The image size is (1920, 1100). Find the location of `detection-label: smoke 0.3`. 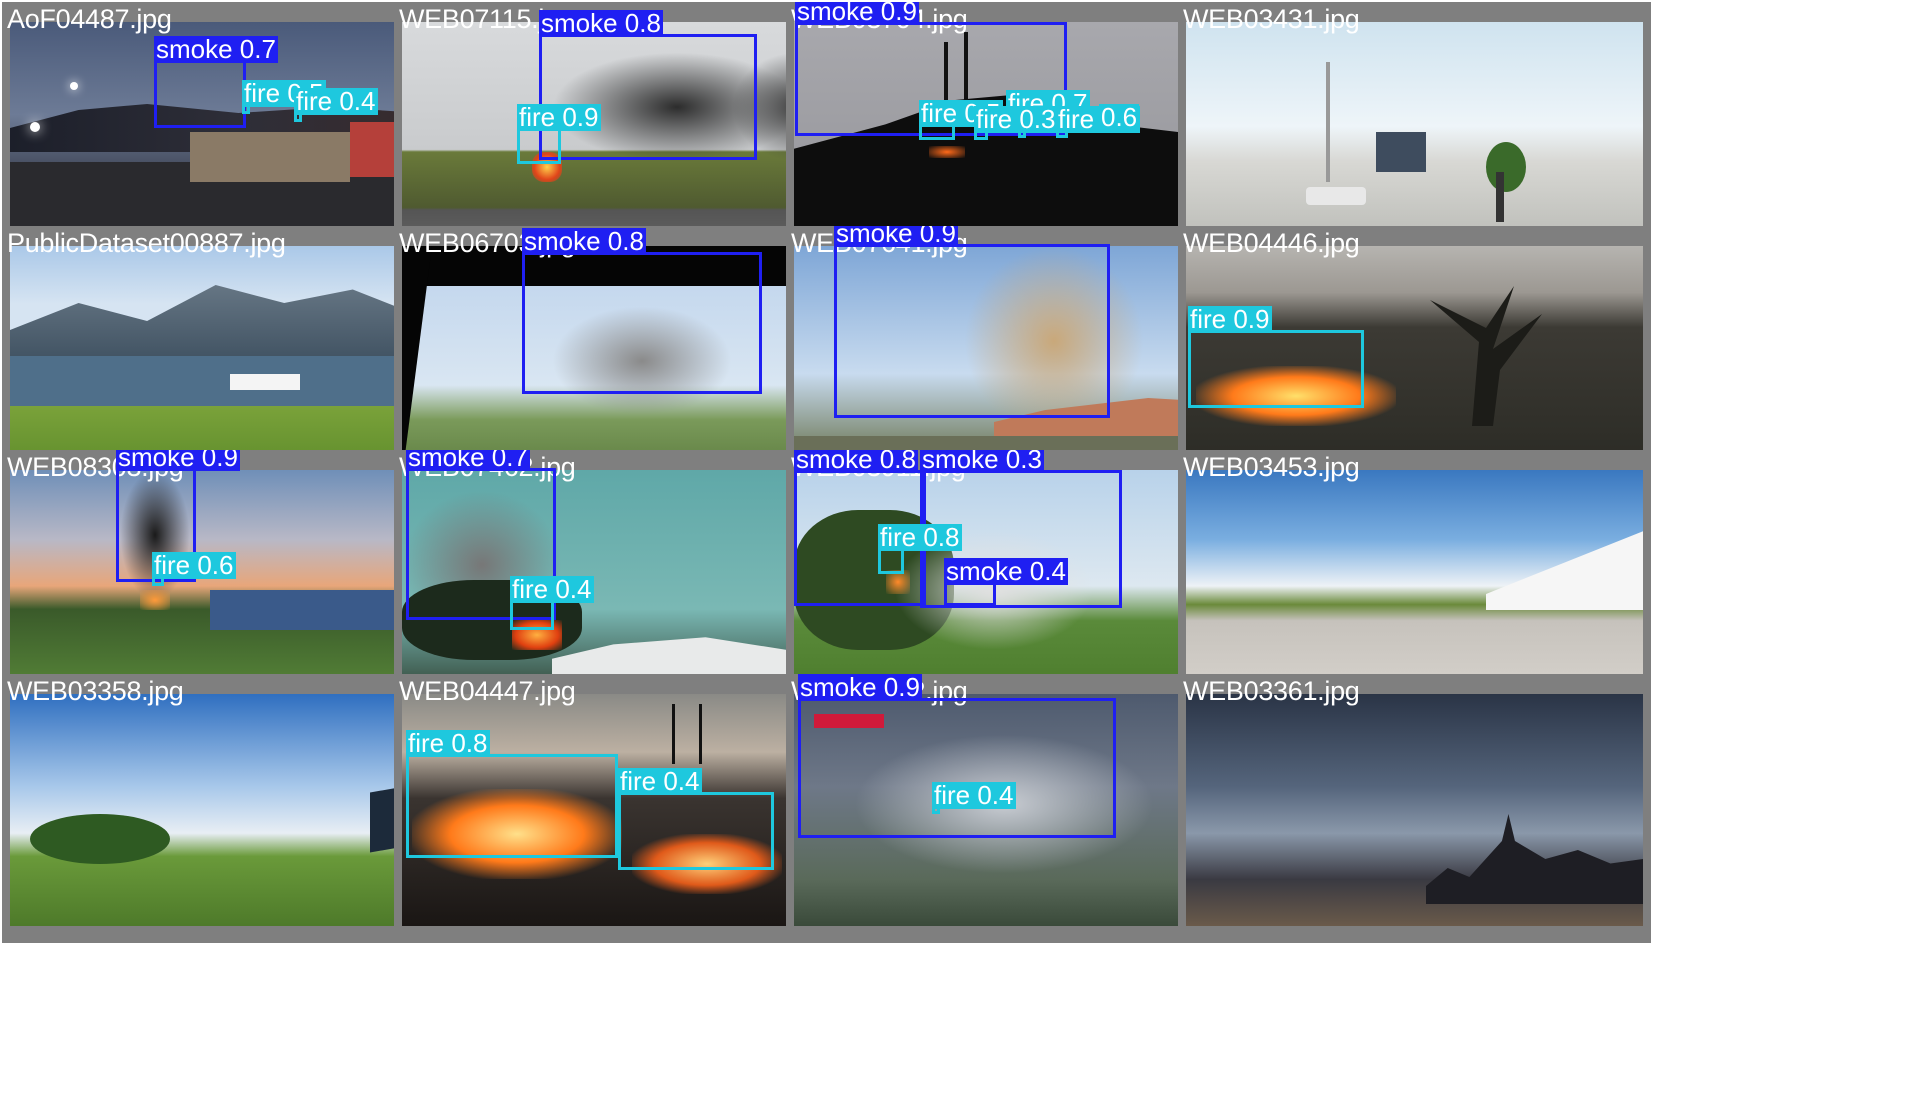

detection-label: smoke 0.3 is located at coordinates (982, 461).